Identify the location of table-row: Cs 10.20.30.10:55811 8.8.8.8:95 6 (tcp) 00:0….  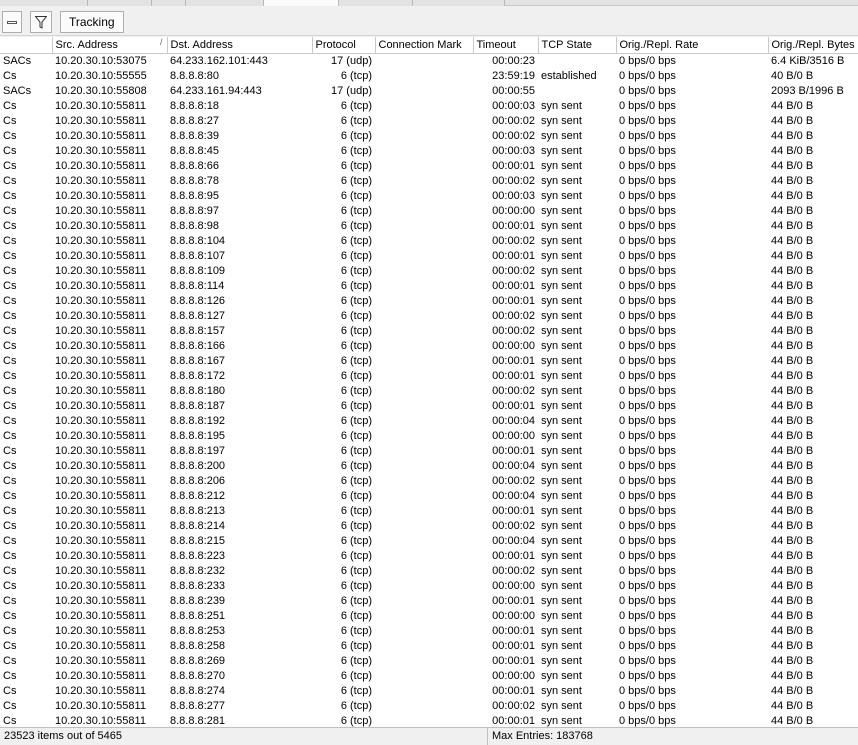
(429, 196).